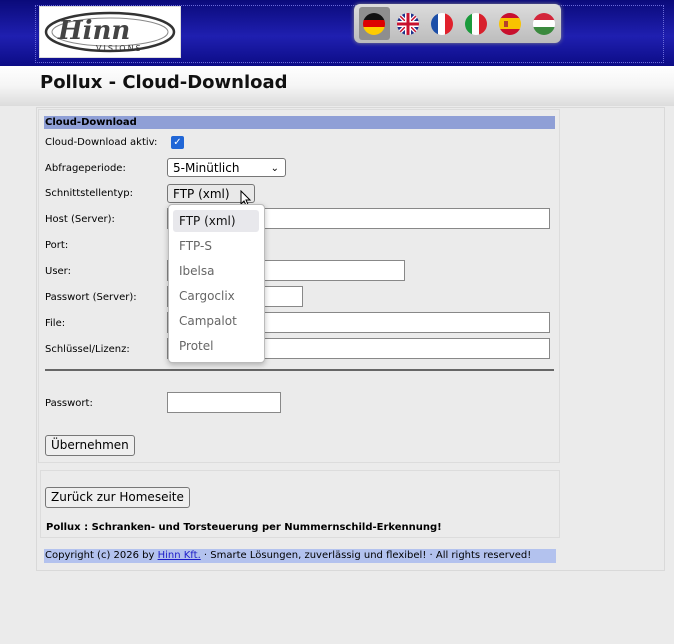 The width and height of the screenshot is (674, 644). What do you see at coordinates (164, 82) in the screenshot?
I see `page-title: Pollux - Cloud-Download` at bounding box center [164, 82].